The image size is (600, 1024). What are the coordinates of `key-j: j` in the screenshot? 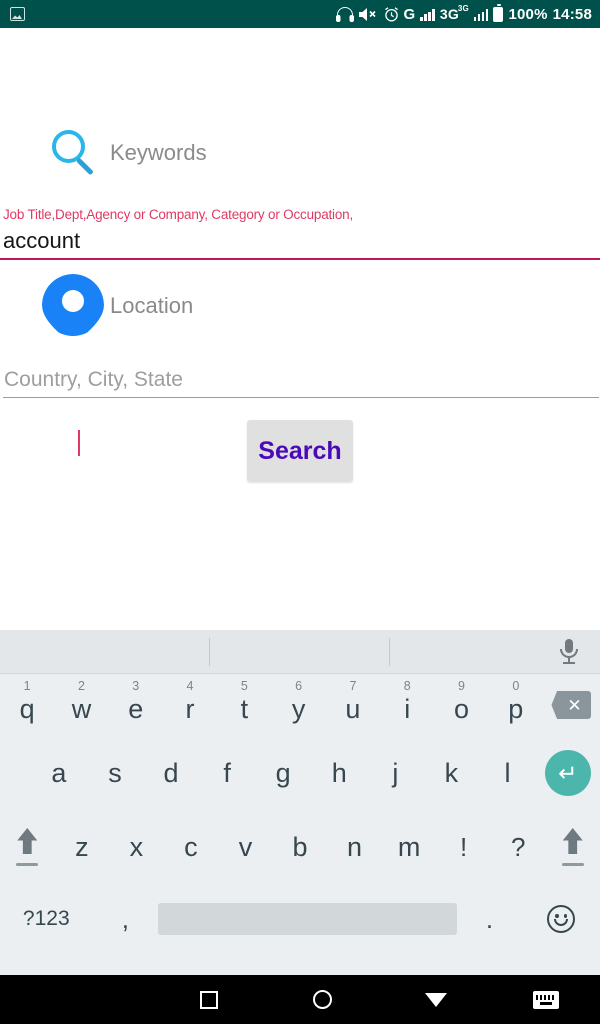 It's located at (395, 773).